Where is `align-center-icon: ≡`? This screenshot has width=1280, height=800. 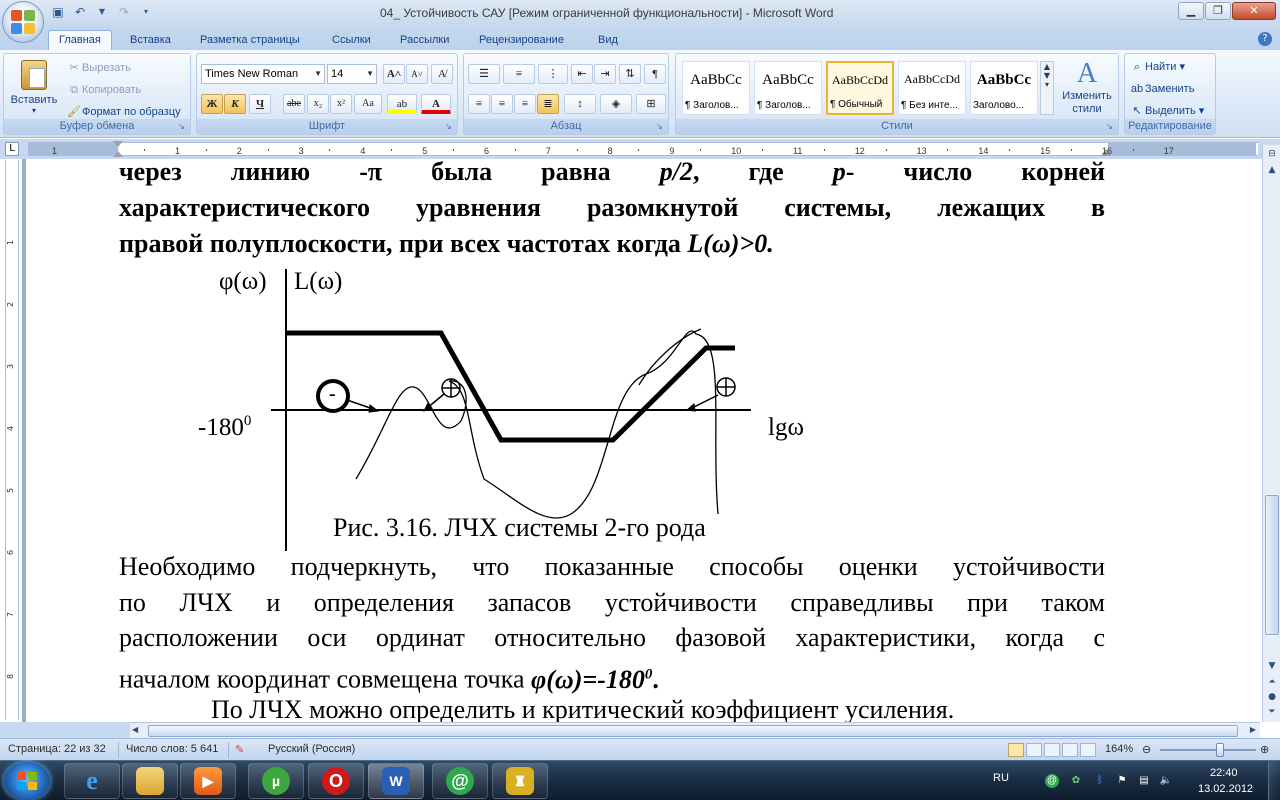 align-center-icon: ≡ is located at coordinates (502, 104).